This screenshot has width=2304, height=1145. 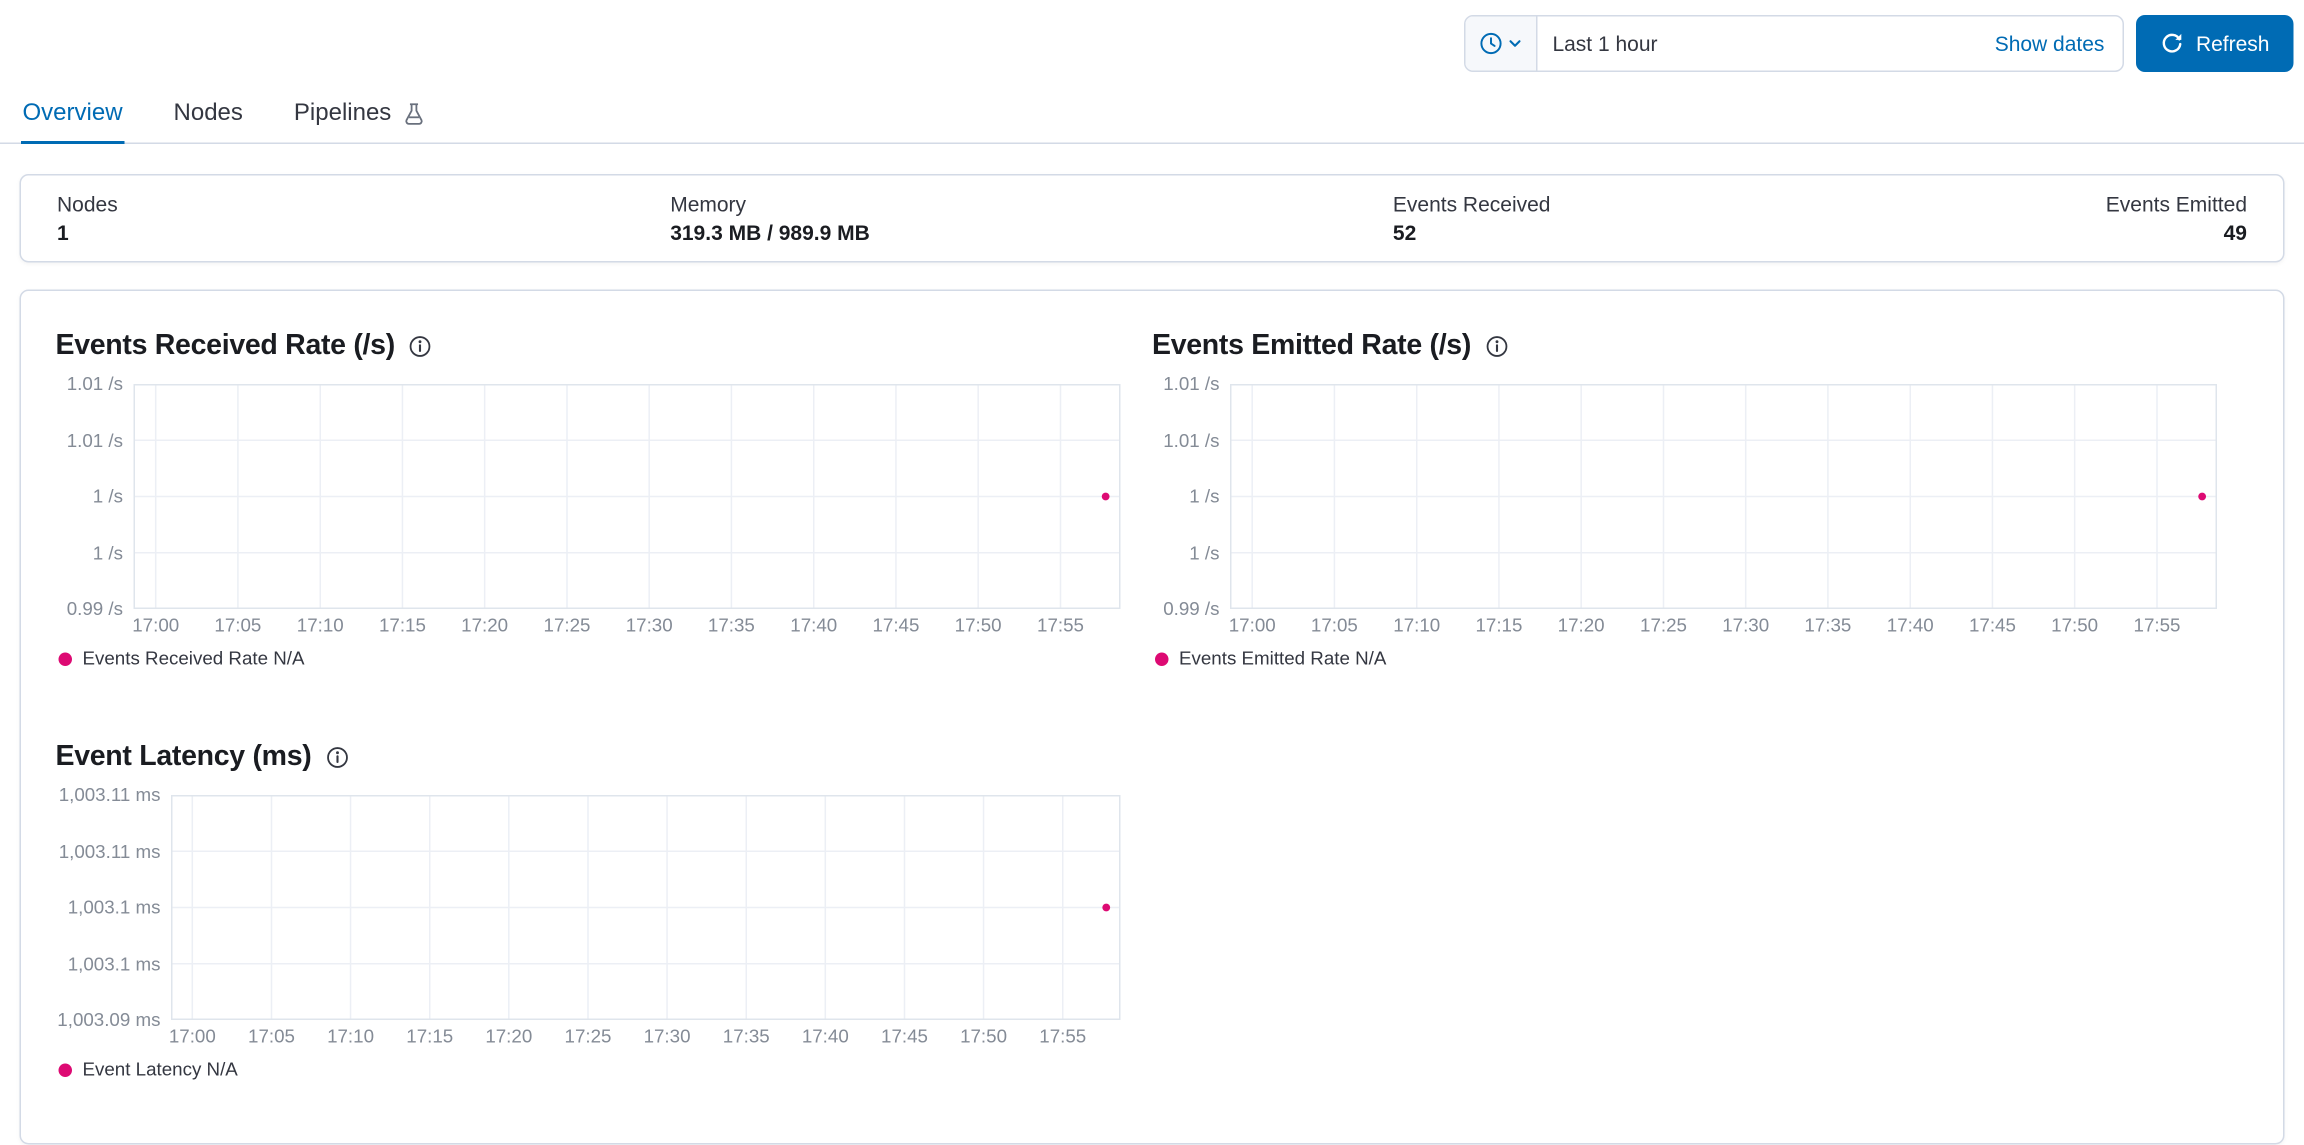 I want to click on chart-title: Event Latency (ms), so click(x=183, y=757).